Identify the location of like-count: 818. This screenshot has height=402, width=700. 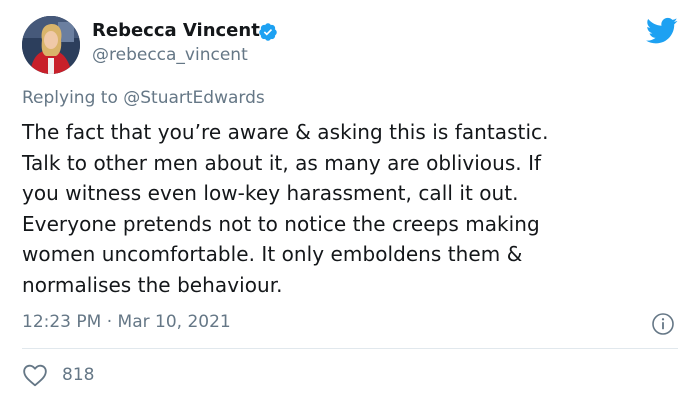
(78, 375).